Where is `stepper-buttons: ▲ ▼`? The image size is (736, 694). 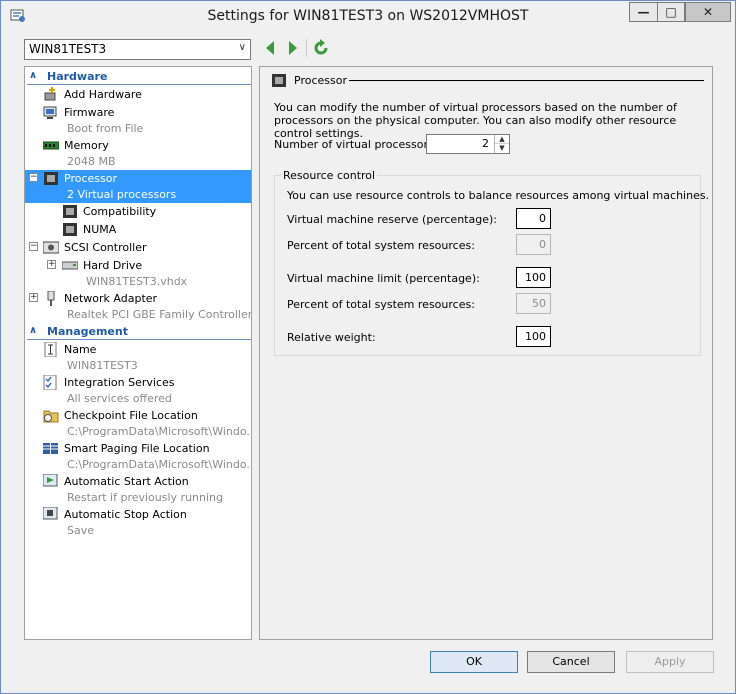 stepper-buttons: ▲ ▼ is located at coordinates (501, 144).